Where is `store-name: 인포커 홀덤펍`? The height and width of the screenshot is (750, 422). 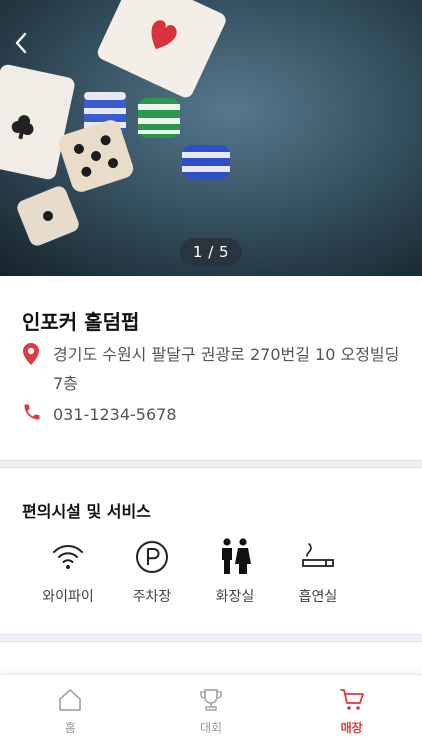 store-name: 인포커 홀덤펍 is located at coordinates (81, 322).